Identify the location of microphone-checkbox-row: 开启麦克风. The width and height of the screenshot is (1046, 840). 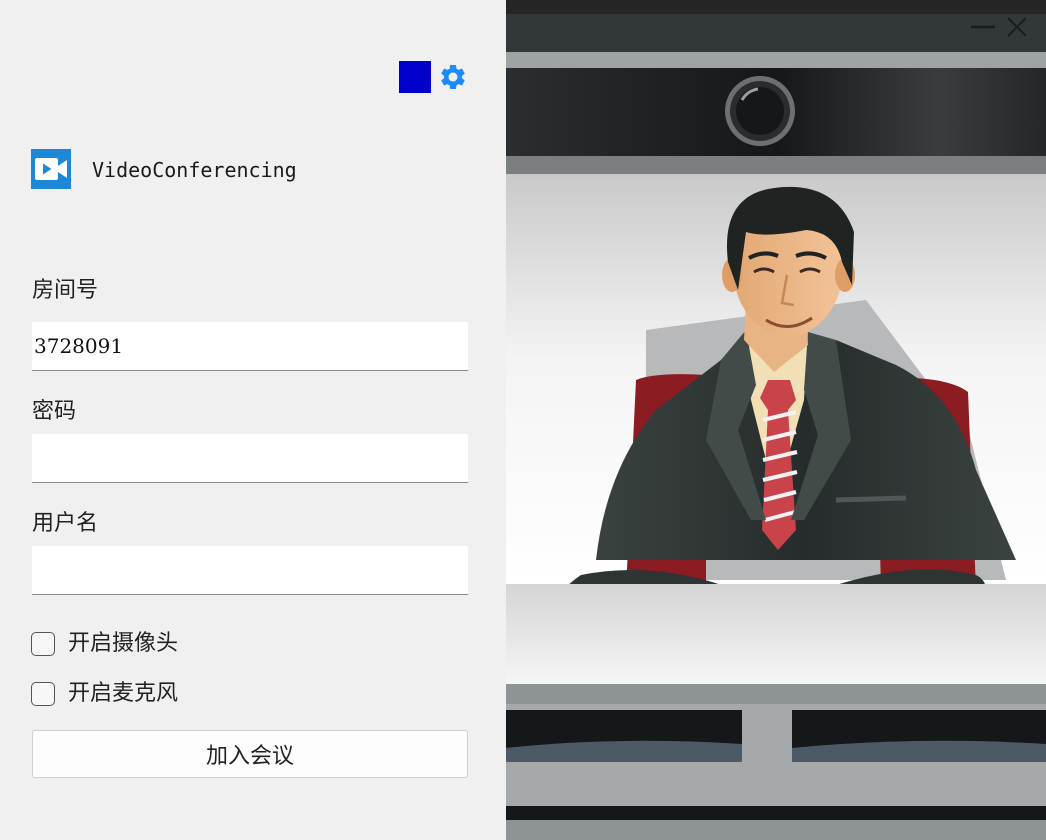
(104, 694).